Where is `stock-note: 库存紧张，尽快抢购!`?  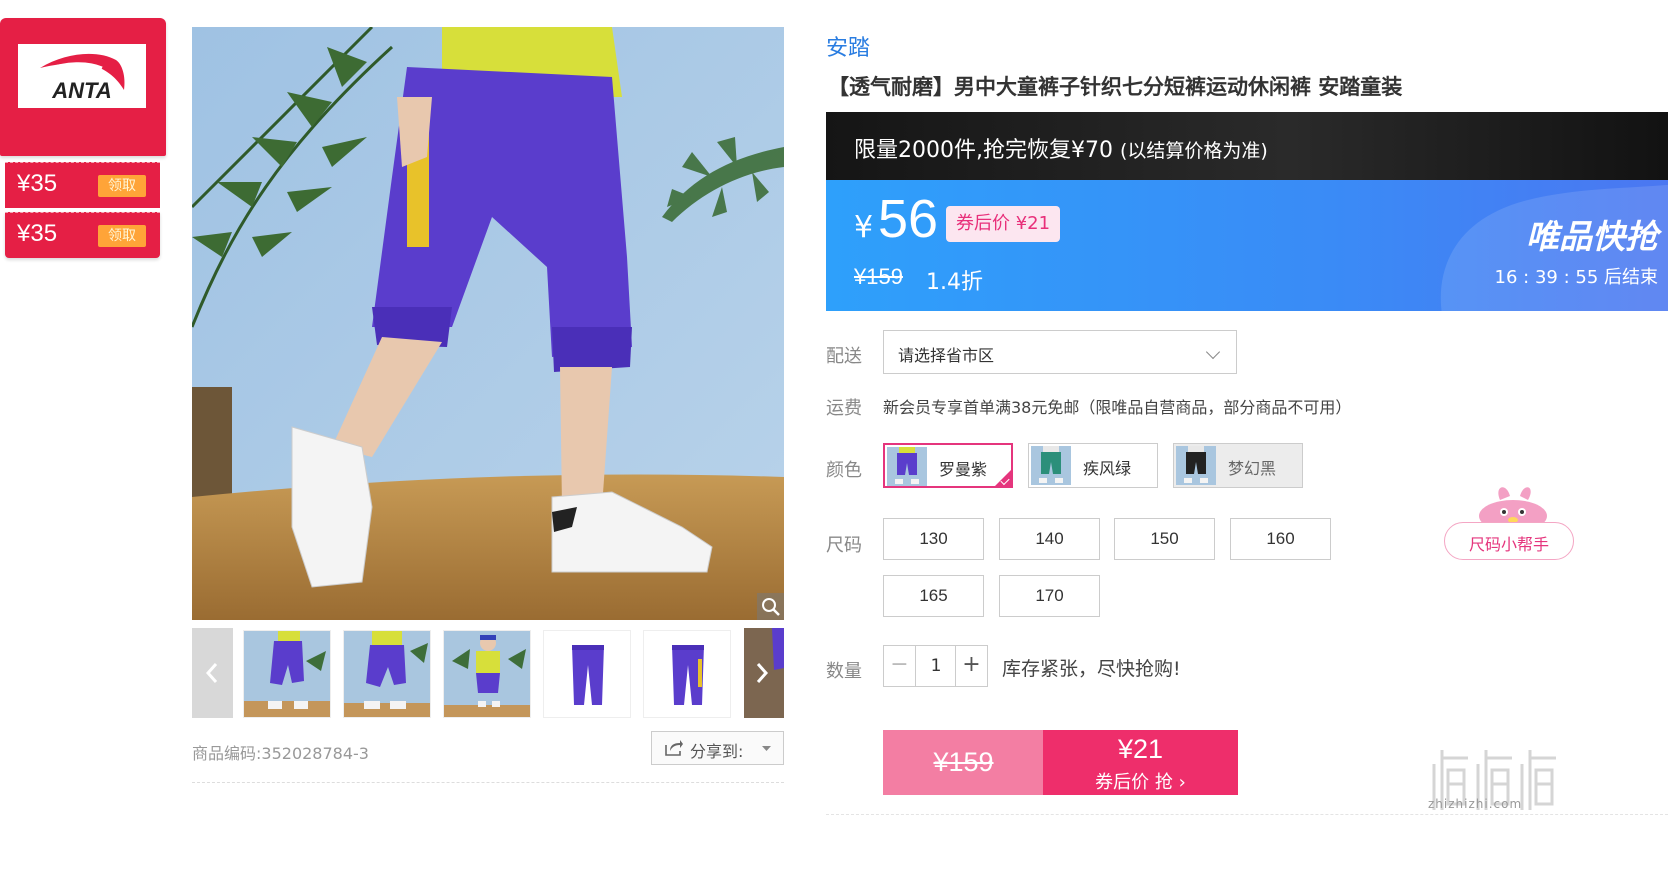
stock-note: 库存紧张，尽快抢购! is located at coordinates (1091, 669).